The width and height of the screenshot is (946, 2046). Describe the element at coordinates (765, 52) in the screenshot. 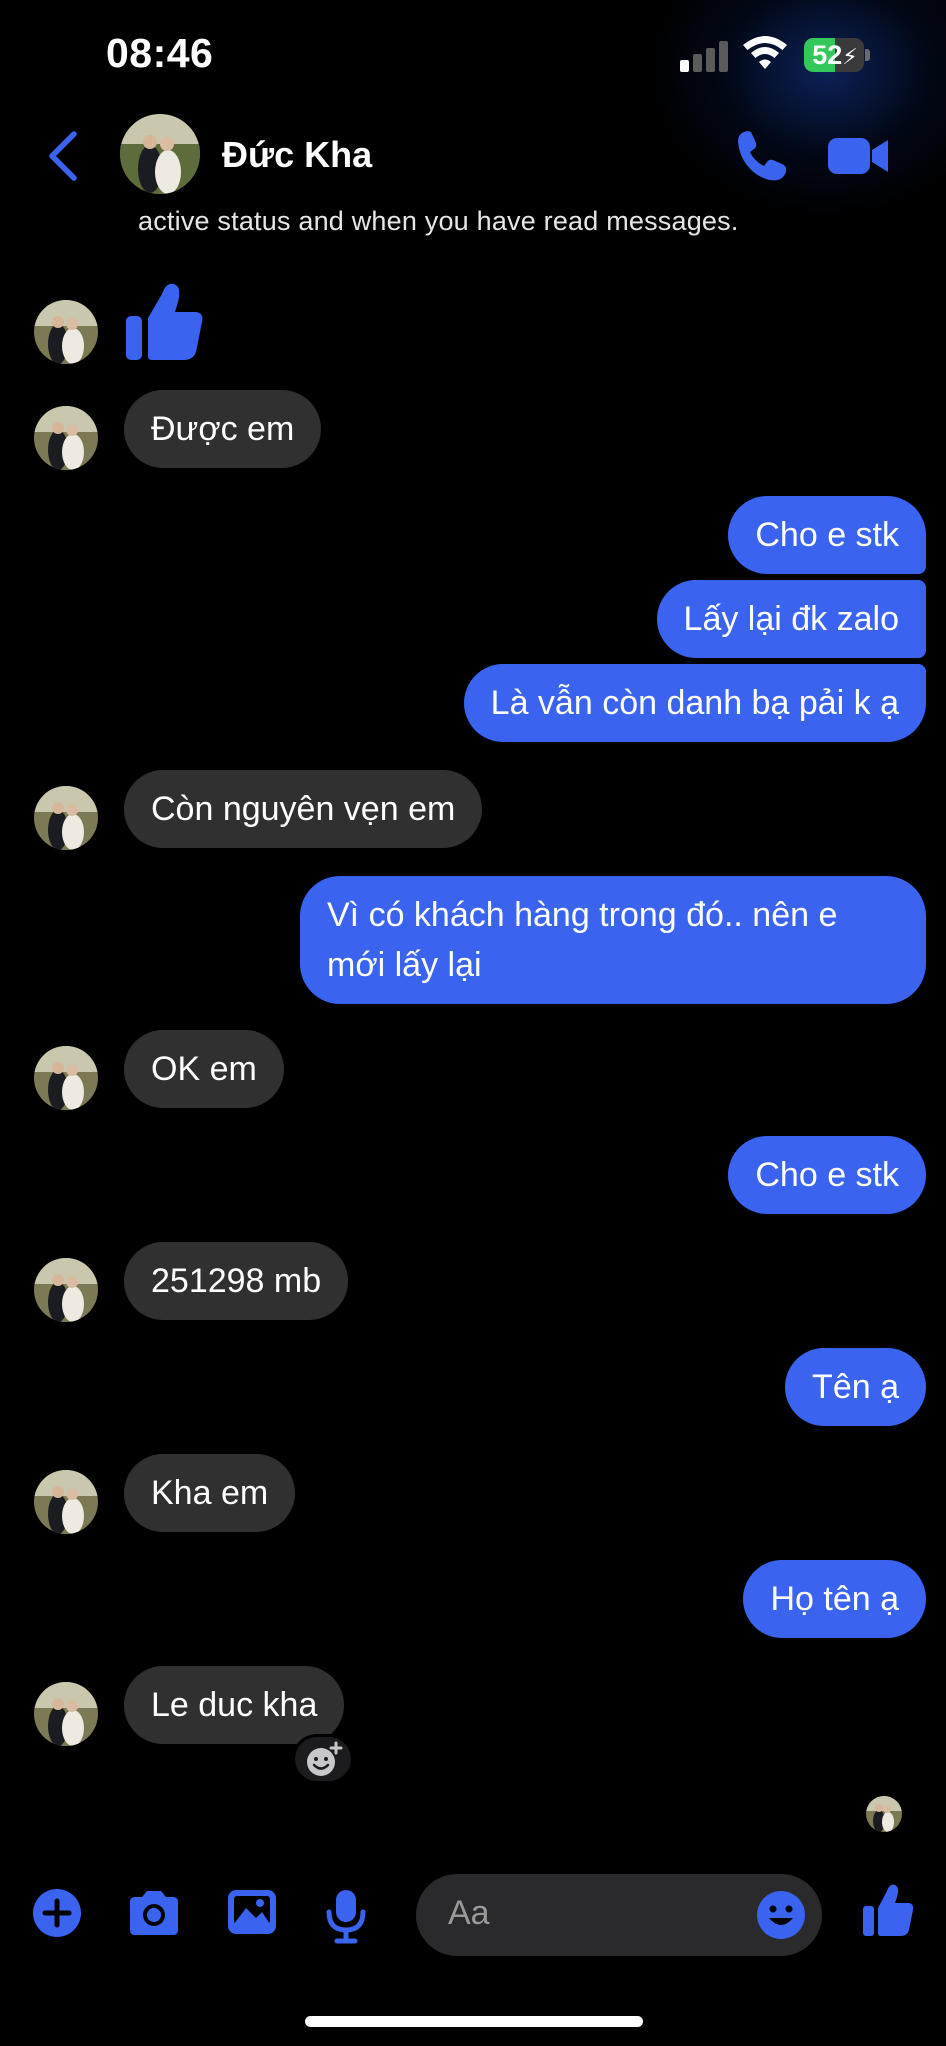

I see `wifi-icon` at that location.